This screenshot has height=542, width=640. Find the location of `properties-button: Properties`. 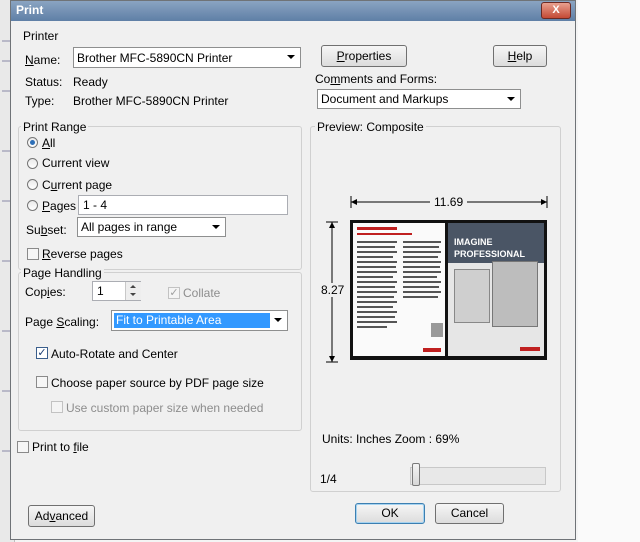

properties-button: Properties is located at coordinates (364, 56).